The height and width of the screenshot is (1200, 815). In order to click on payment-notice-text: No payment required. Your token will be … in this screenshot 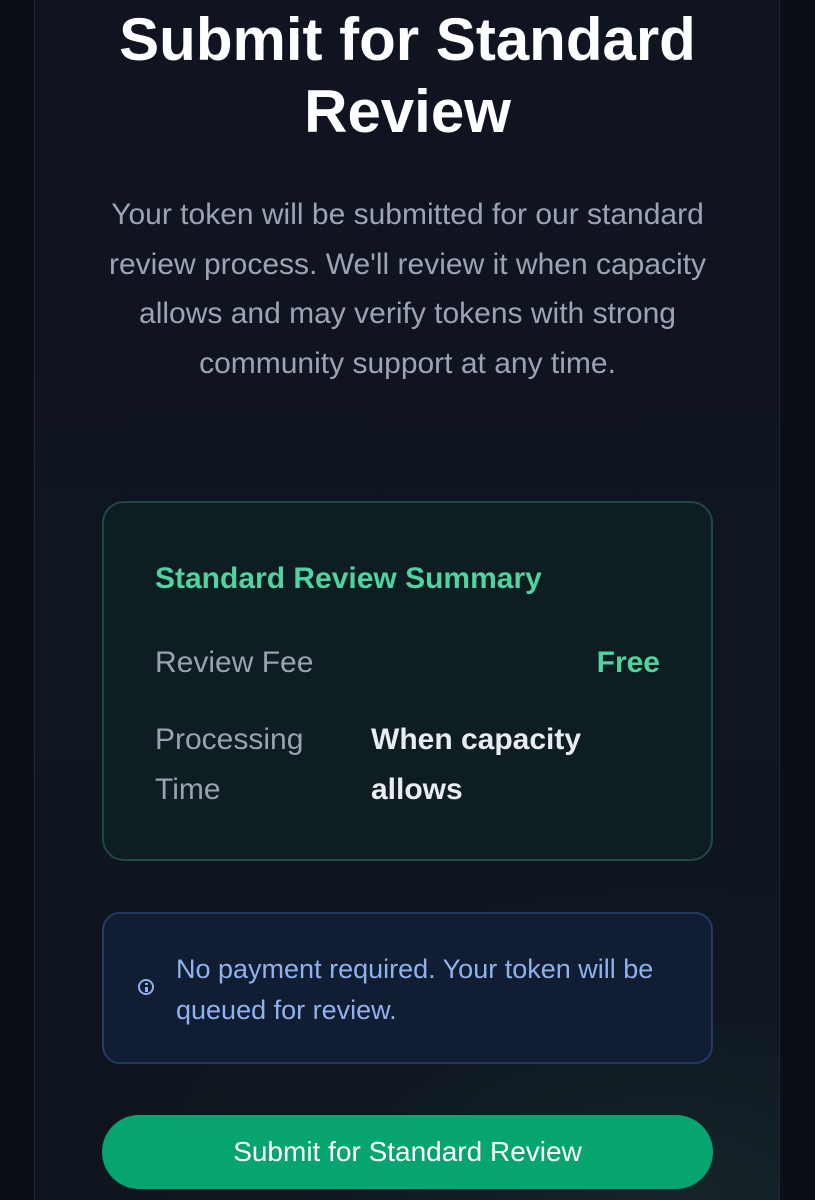, I will do `click(415, 989)`.